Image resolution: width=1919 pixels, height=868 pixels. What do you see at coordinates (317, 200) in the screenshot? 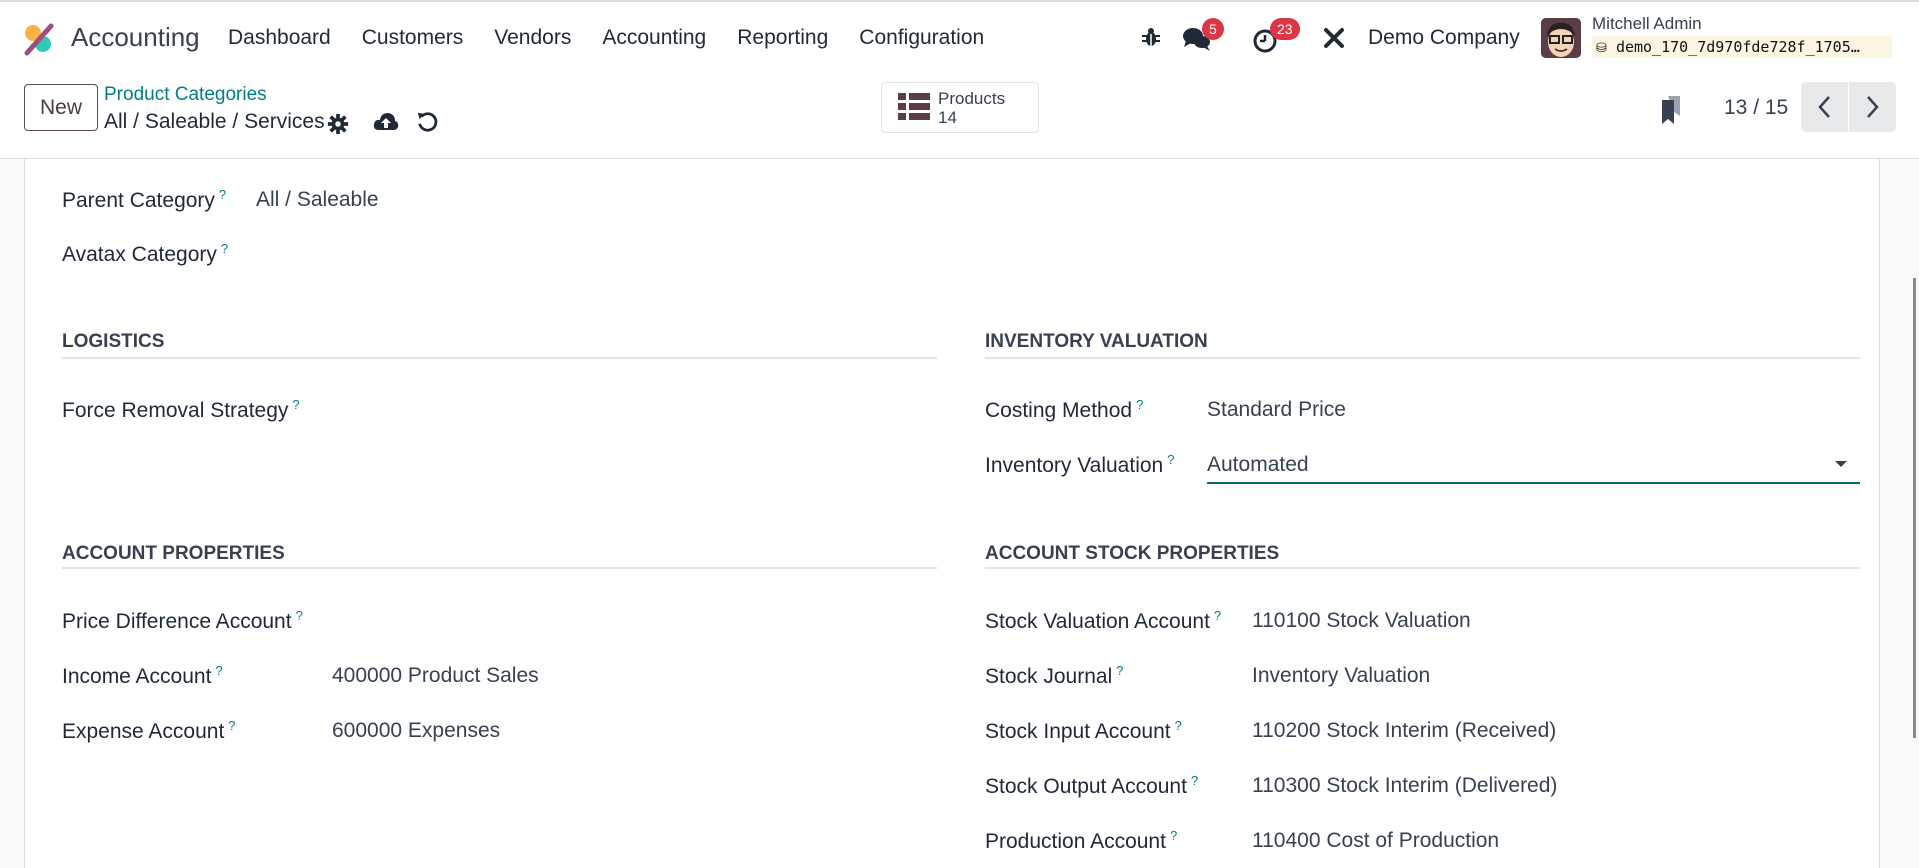
I see `field-value-parent-category: All / Saleable` at bounding box center [317, 200].